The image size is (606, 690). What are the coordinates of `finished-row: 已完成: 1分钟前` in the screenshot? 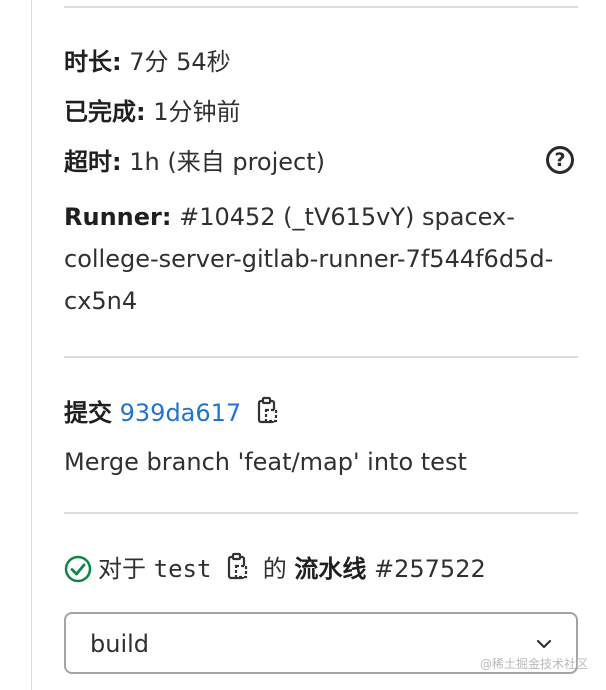 It's located at (152, 112).